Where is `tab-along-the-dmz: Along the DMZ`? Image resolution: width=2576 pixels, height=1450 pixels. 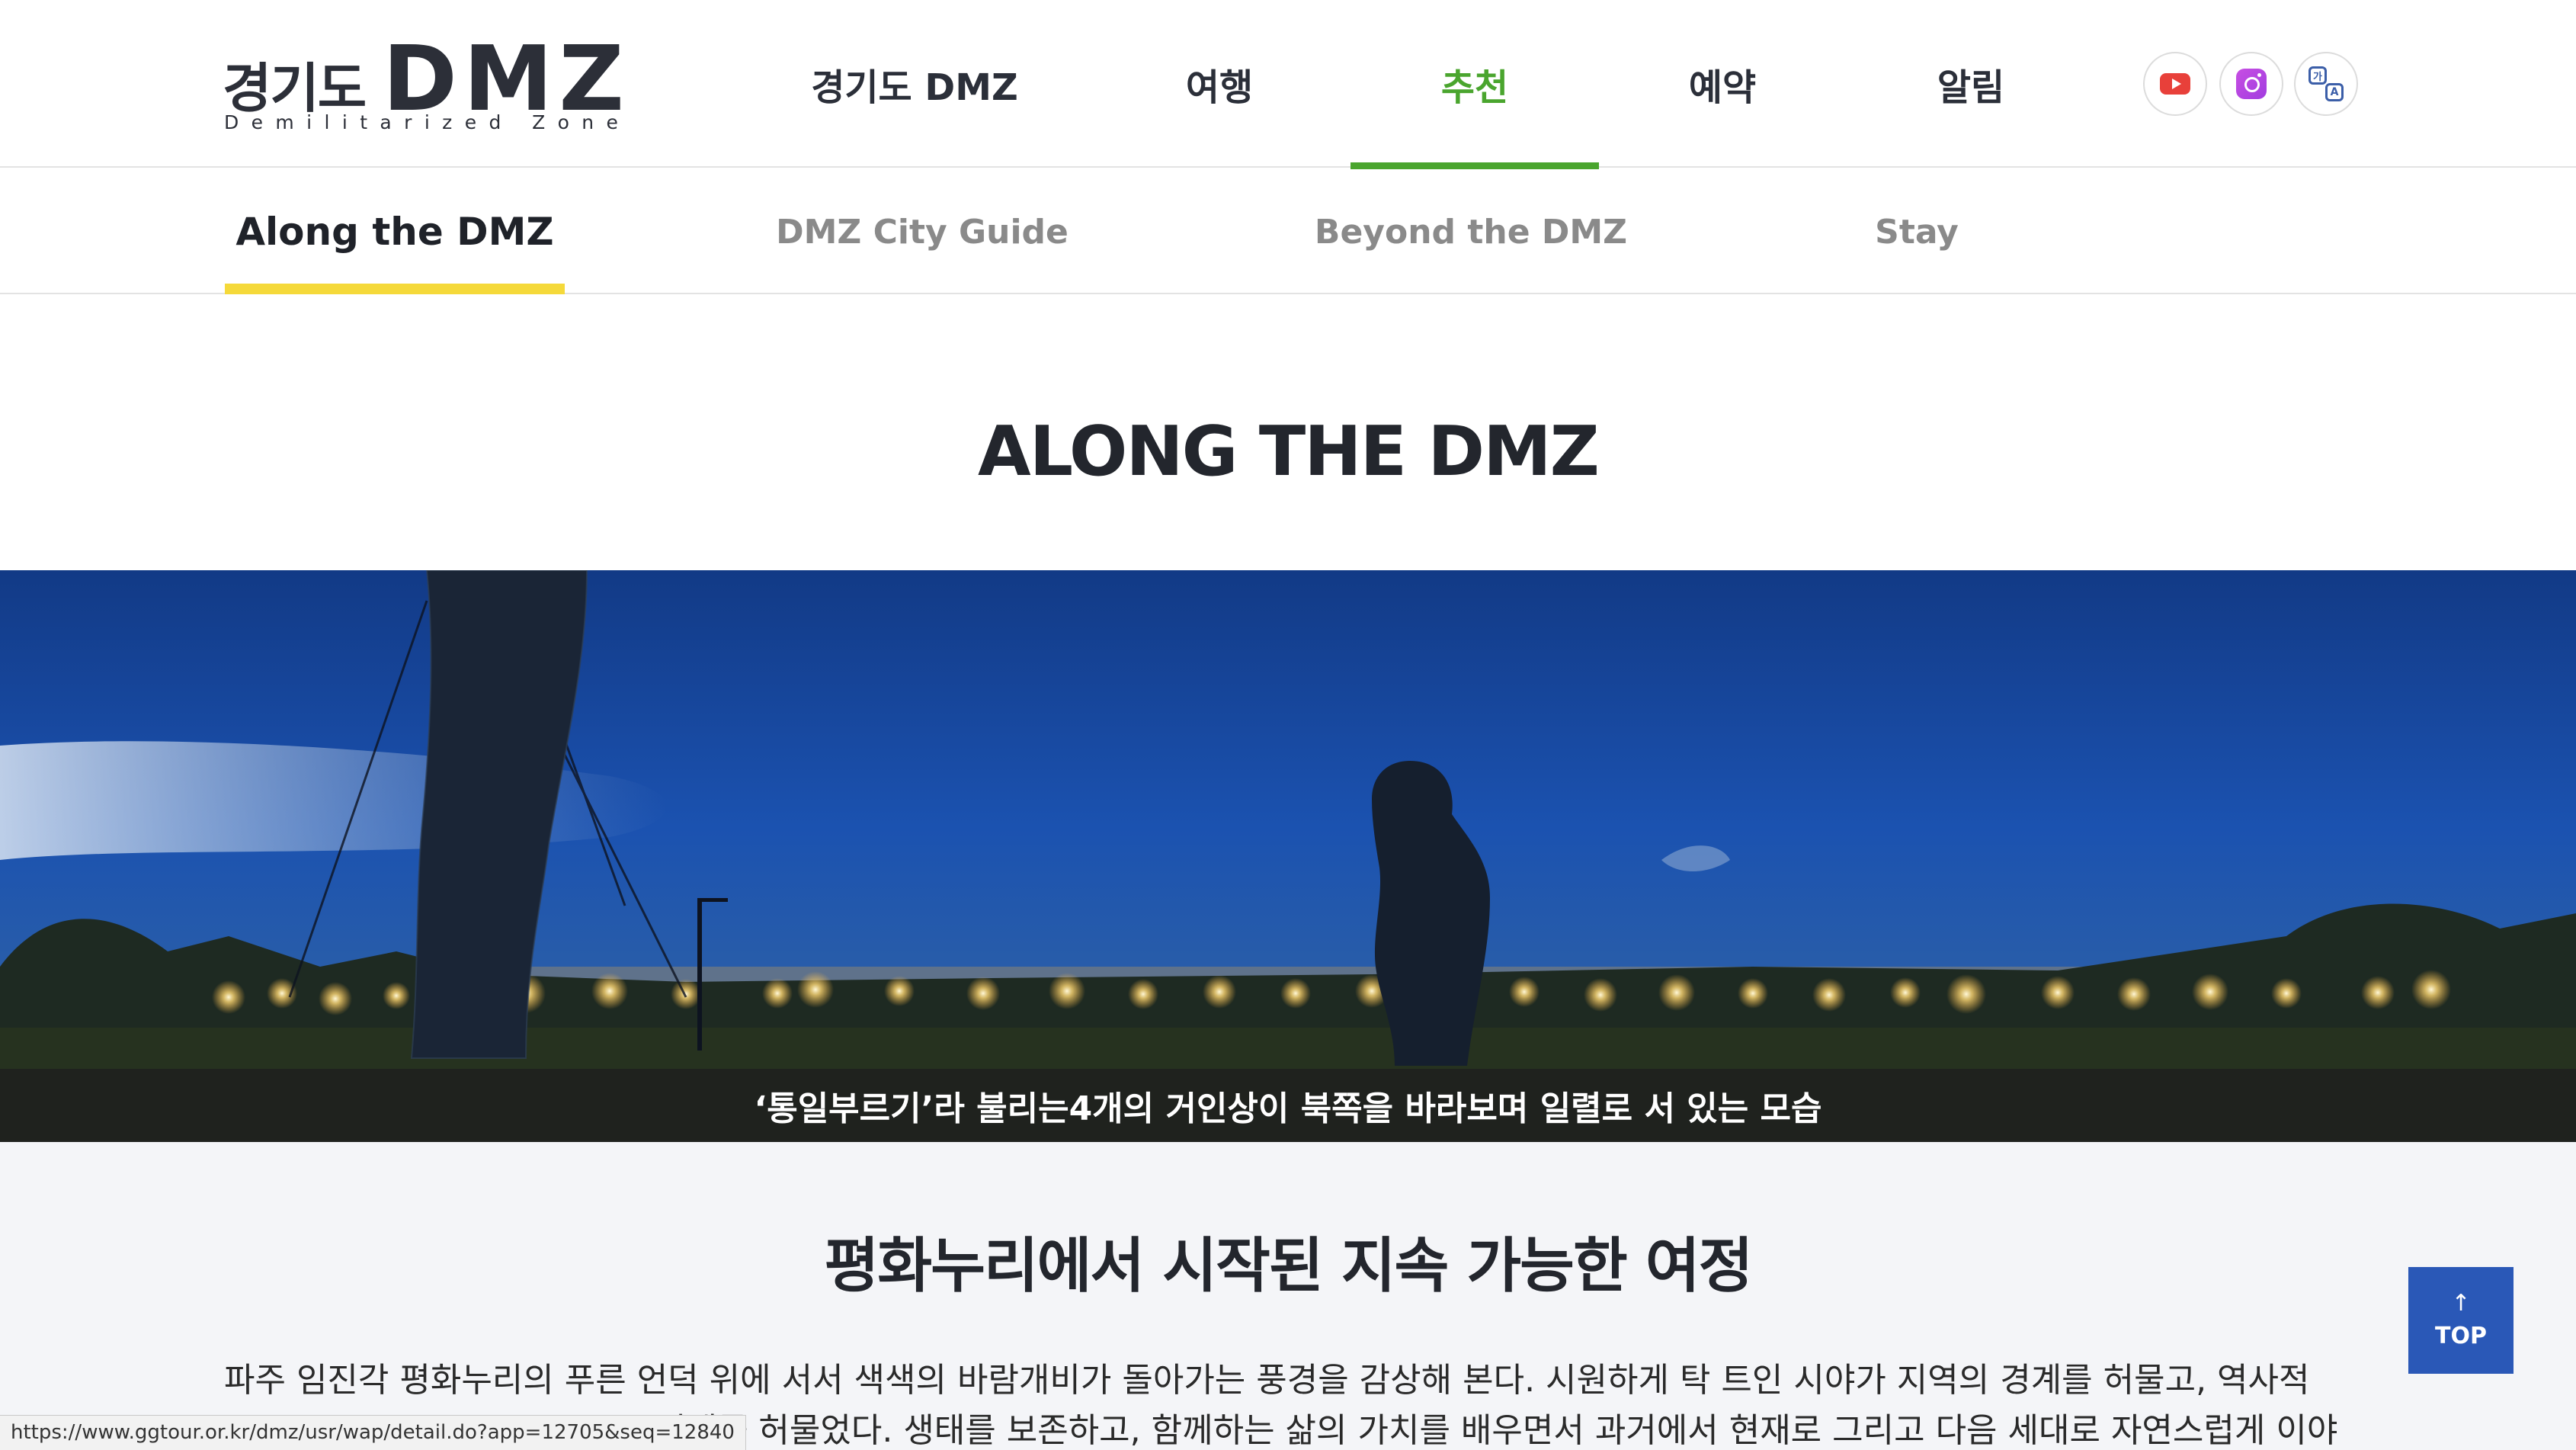 tab-along-the-dmz: Along the DMZ is located at coordinates (395, 231).